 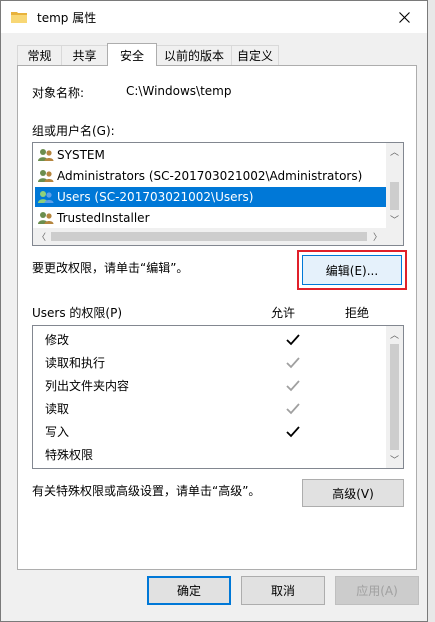 I want to click on allow-column-header: 允许, so click(x=283, y=313).